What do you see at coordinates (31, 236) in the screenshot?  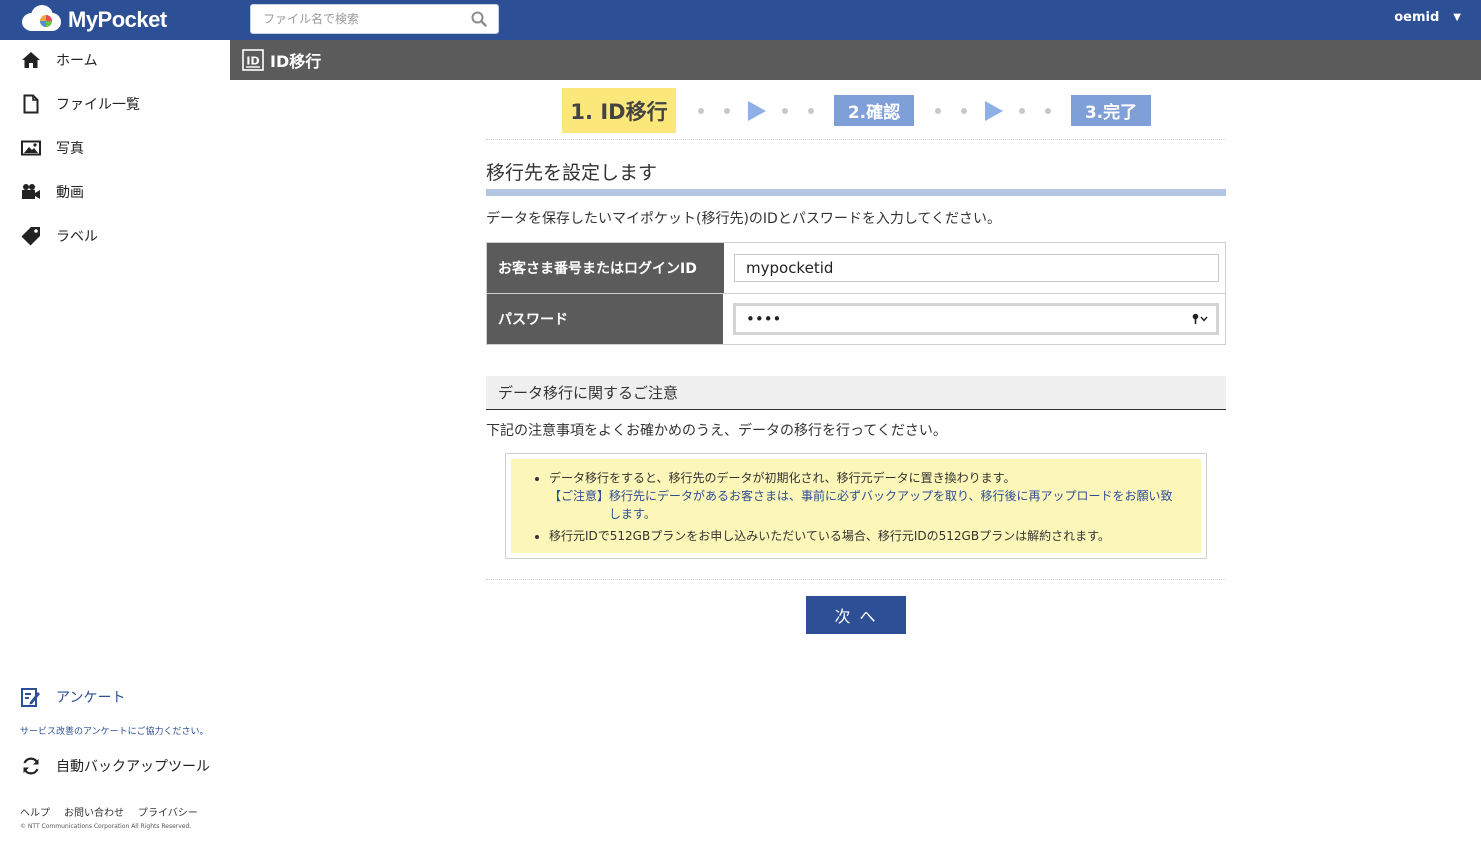 I see `tag-icon` at bounding box center [31, 236].